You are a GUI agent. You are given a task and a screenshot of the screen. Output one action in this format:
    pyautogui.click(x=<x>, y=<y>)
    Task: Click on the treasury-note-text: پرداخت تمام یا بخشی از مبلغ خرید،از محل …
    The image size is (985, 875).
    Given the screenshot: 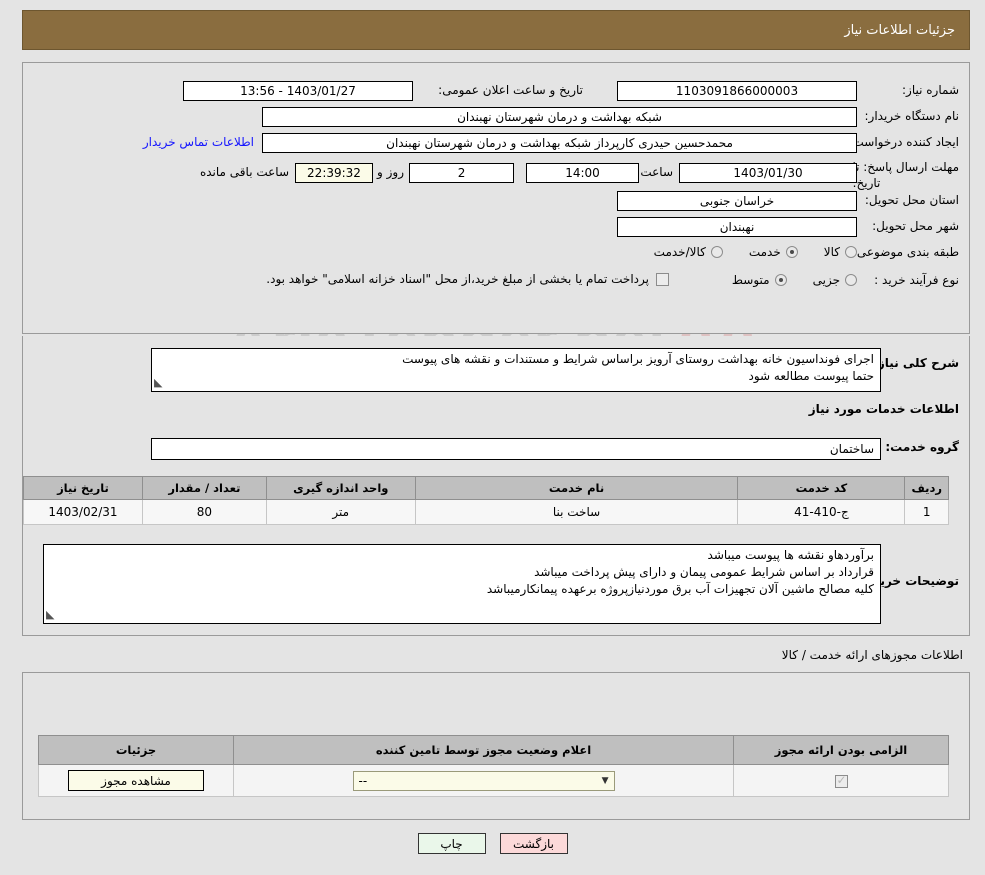 What is the action you would take?
    pyautogui.click(x=457, y=279)
    